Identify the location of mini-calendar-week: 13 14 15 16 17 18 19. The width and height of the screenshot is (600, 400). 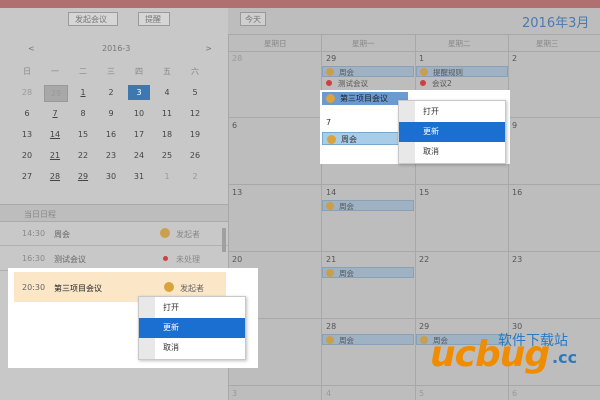
(120, 137).